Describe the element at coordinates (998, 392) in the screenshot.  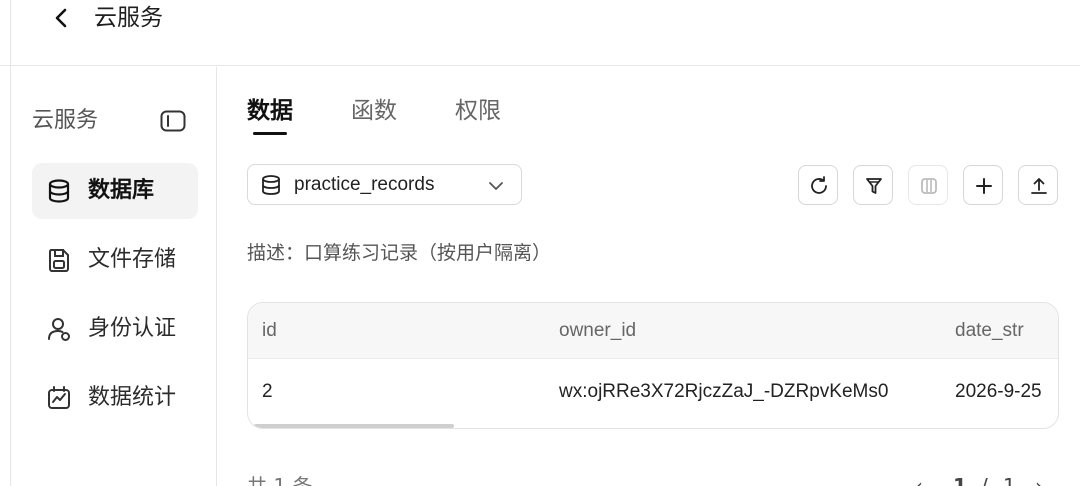
I see `table-cell-date-str: 2026-9-25` at that location.